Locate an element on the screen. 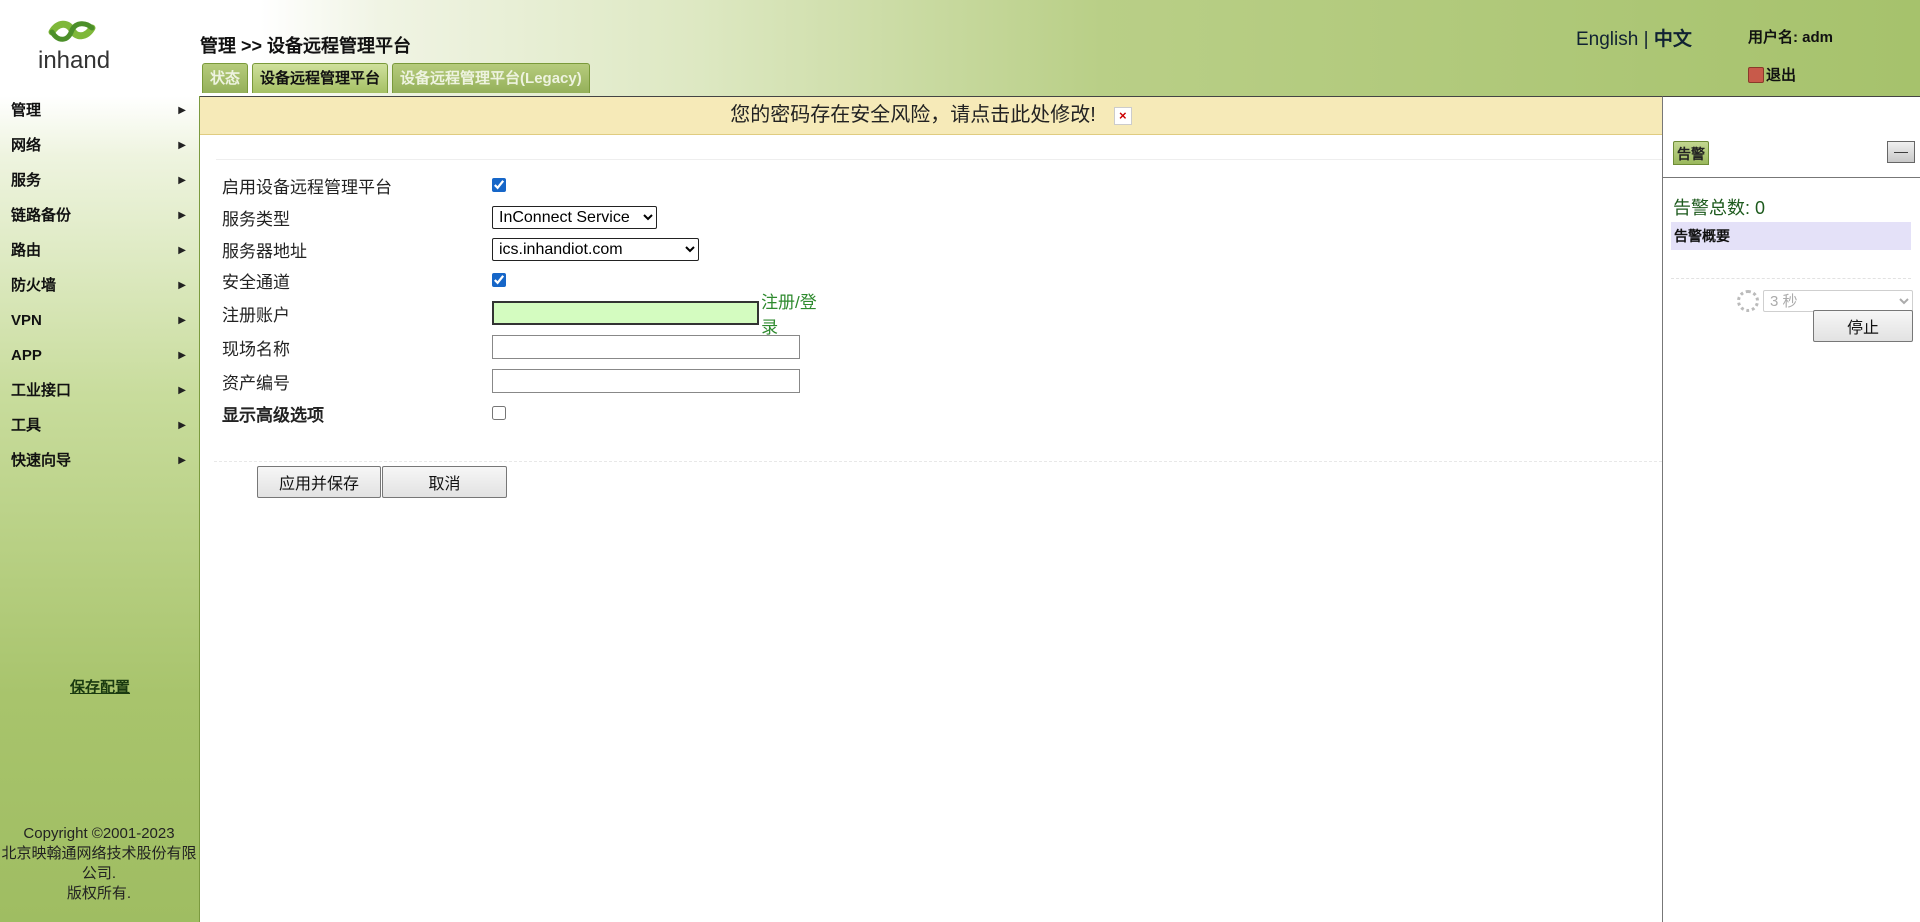 This screenshot has height=922, width=1920. refresh-interval-select: 3 秒 is located at coordinates (1838, 301).